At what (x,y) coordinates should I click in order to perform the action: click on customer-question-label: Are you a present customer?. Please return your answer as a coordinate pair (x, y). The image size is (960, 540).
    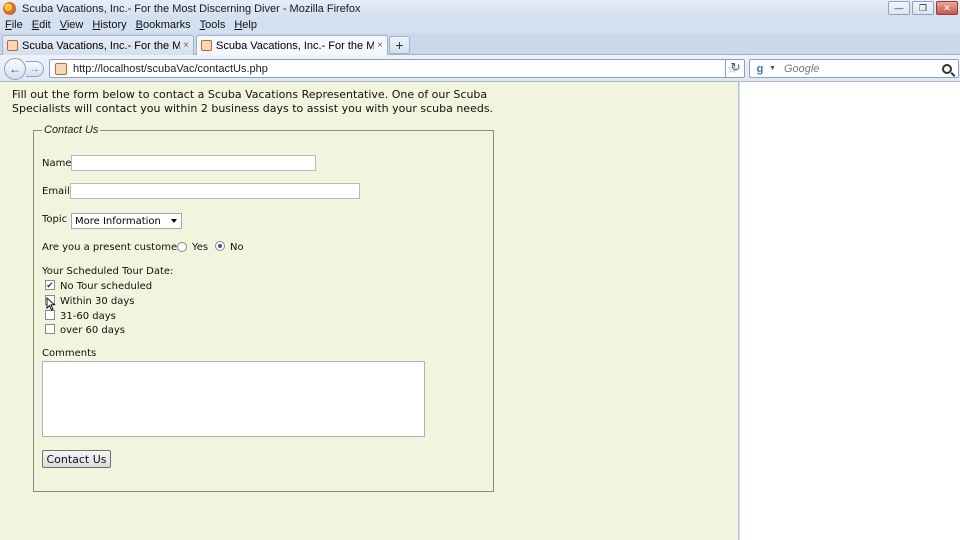
    Looking at the image, I should click on (114, 247).